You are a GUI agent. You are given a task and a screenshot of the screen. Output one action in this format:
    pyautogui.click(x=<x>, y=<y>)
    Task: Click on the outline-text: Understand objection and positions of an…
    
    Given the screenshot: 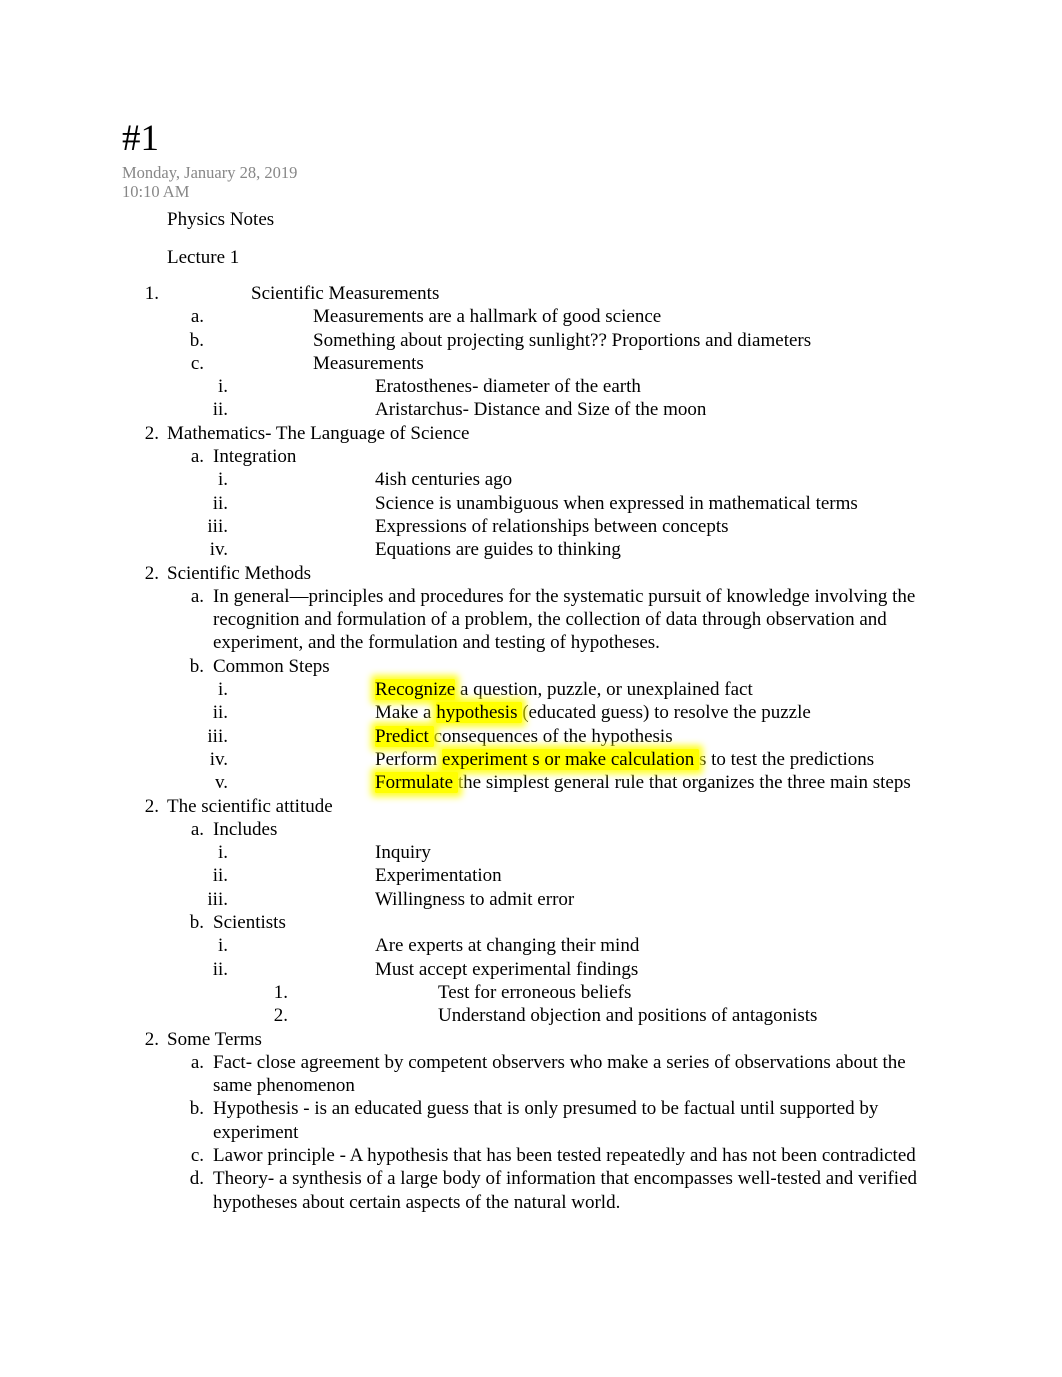 What is the action you would take?
    pyautogui.click(x=628, y=1016)
    